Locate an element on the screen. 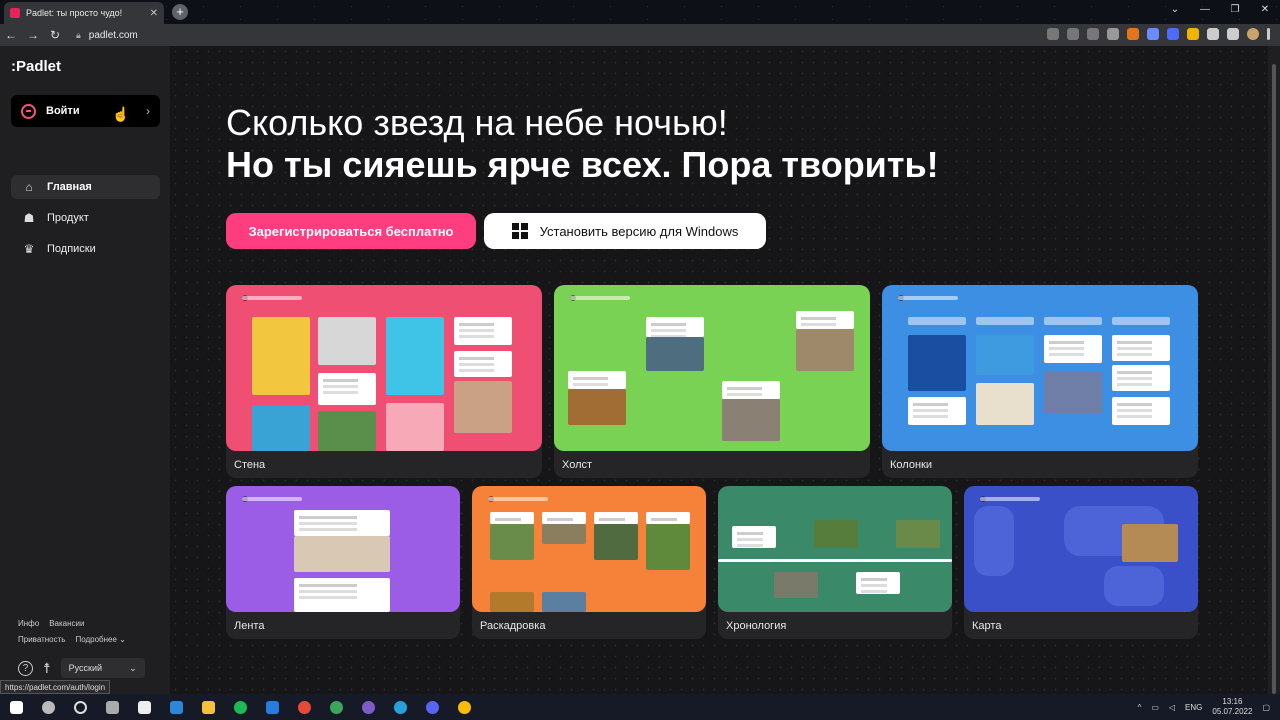 Image resolution: width=1280 pixels, height=720 pixels. install-windows-button: Установить версию для Windows is located at coordinates (625, 231).